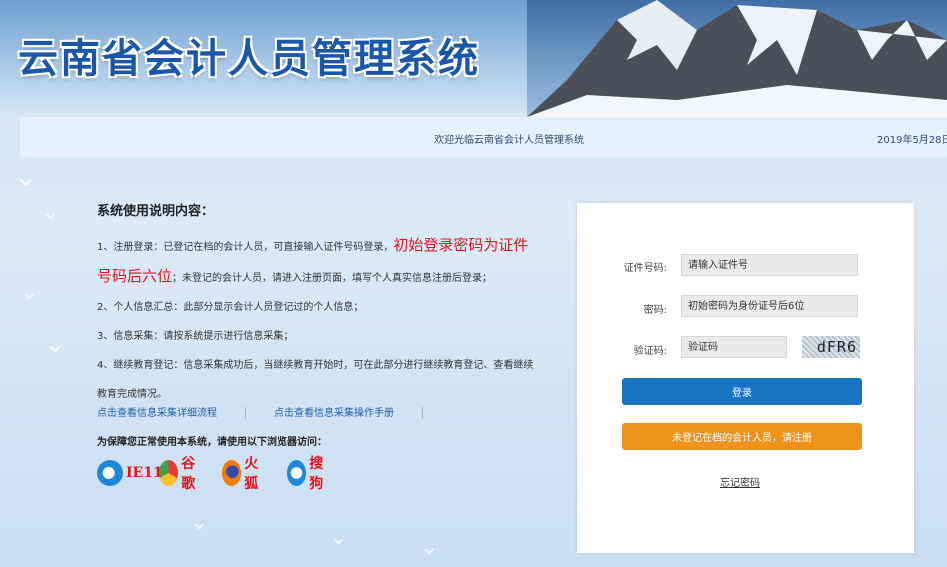 This screenshot has width=947, height=567. Describe the element at coordinates (169, 473) in the screenshot. I see `chrome-icon` at that location.